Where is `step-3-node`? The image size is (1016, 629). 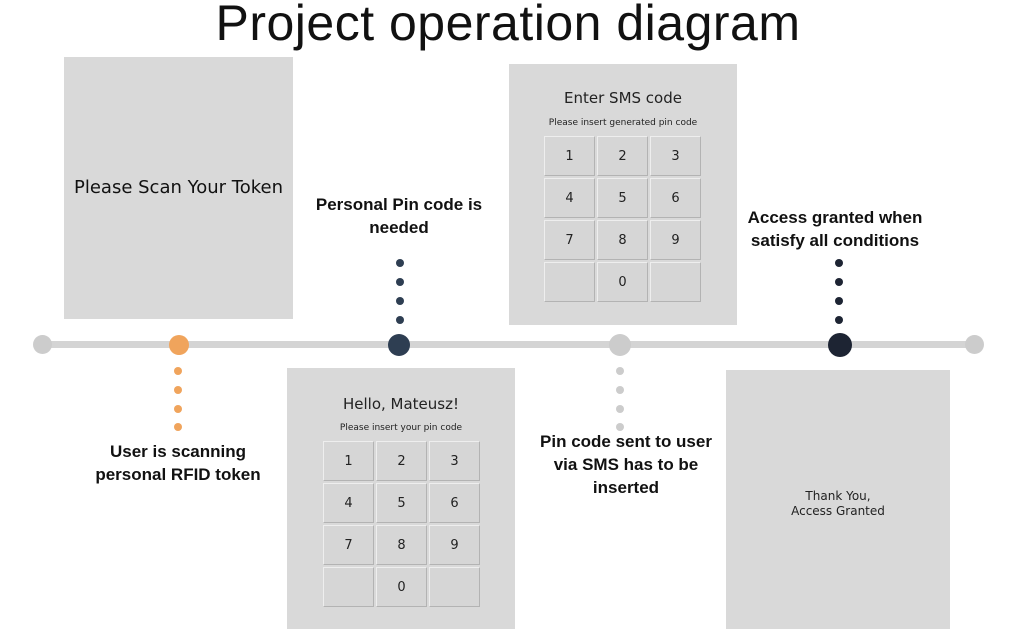 step-3-node is located at coordinates (620, 345).